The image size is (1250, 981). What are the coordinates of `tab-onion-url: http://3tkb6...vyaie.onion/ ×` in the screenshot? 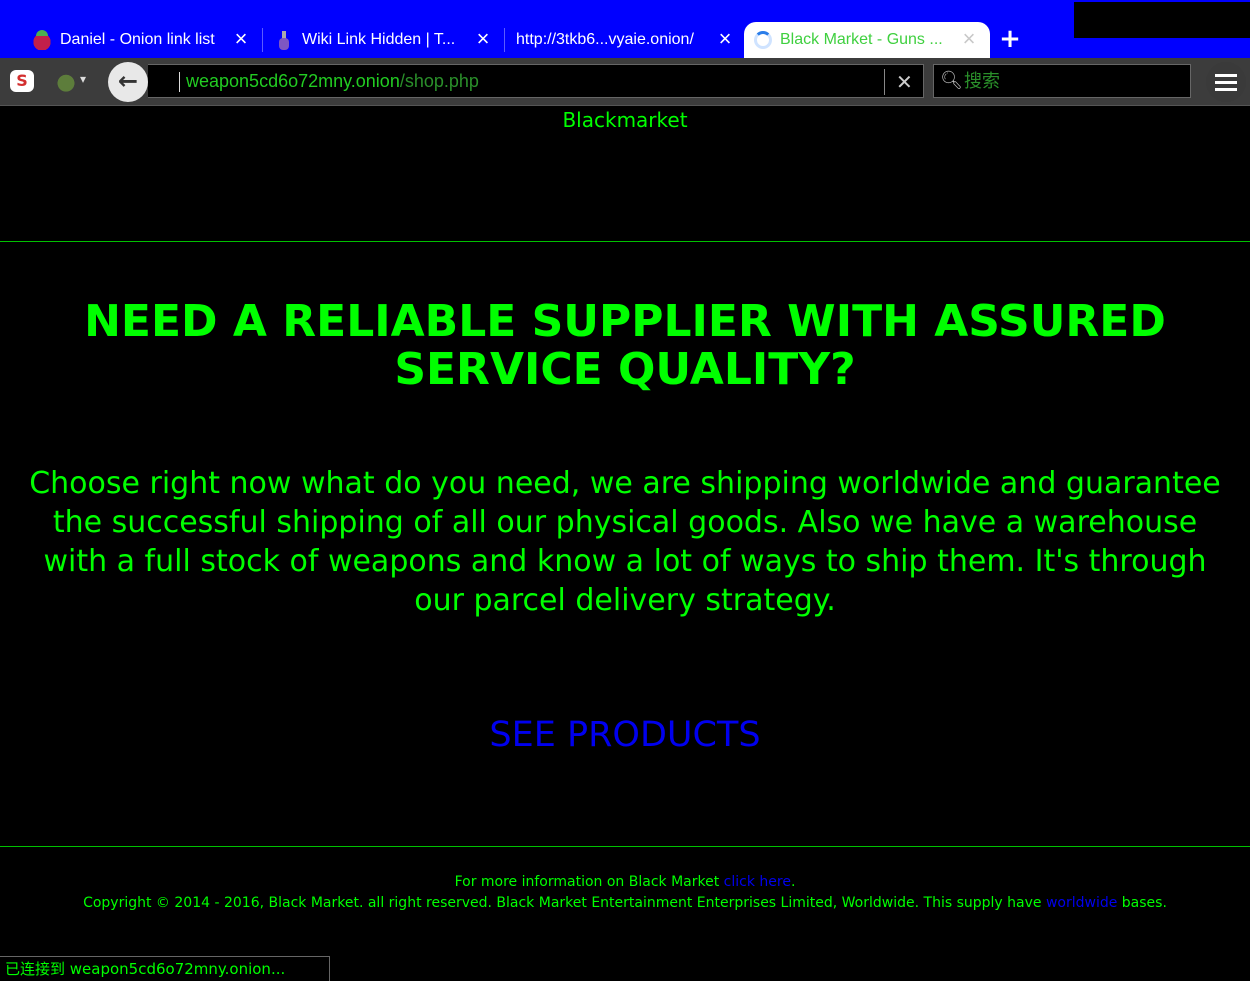 It's located at (626, 40).